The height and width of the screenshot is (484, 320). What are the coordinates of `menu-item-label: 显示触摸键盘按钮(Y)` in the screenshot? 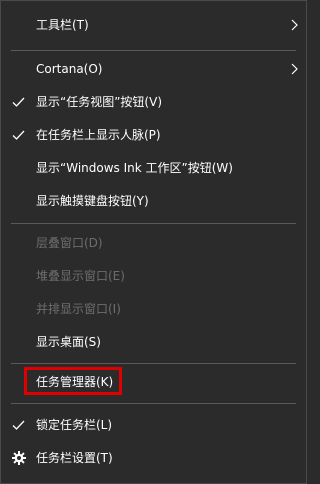 It's located at (92, 201).